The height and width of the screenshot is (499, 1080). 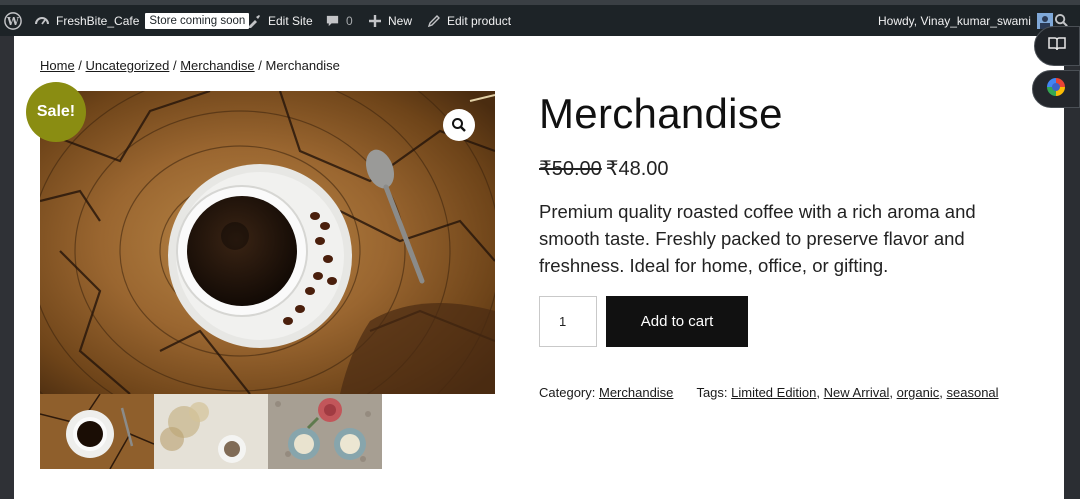 I want to click on thumbnail-flowers-coffee, so click(x=211, y=431).